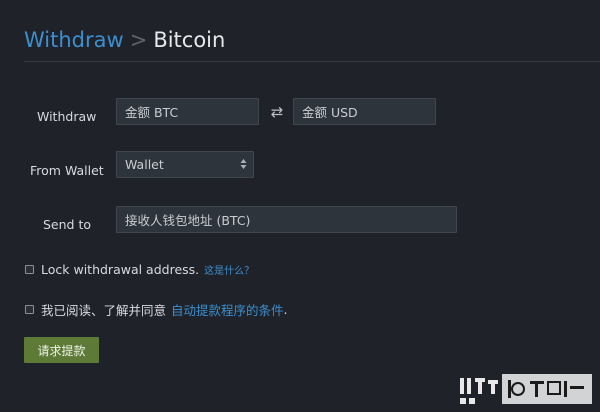 Image resolution: width=600 pixels, height=412 pixels. I want to click on page-title: Withdraw > Bitcoin, so click(124, 40).